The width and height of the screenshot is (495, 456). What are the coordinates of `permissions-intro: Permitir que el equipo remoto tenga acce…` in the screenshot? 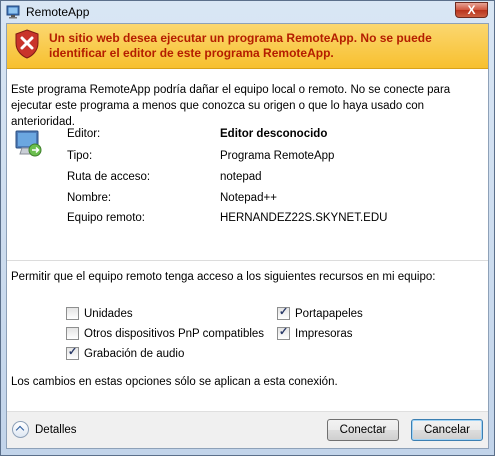 It's located at (223, 277).